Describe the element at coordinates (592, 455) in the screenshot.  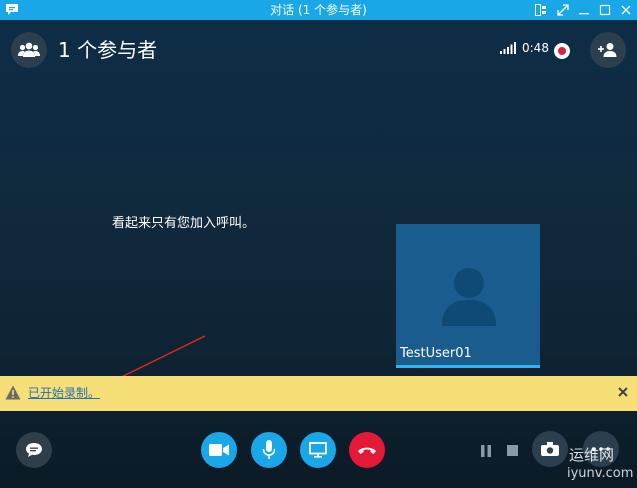
I see `watermark-text: 运维网` at that location.